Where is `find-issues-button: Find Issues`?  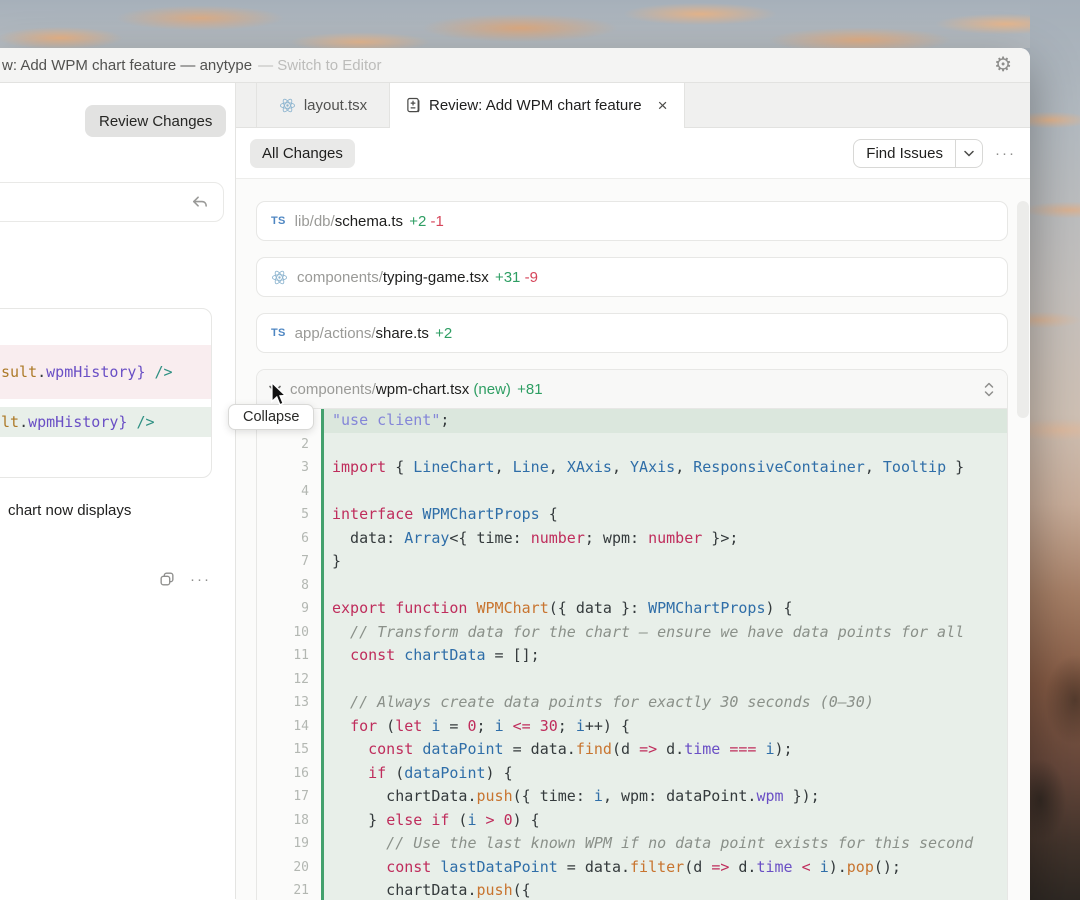 find-issues-button: Find Issues is located at coordinates (918, 153).